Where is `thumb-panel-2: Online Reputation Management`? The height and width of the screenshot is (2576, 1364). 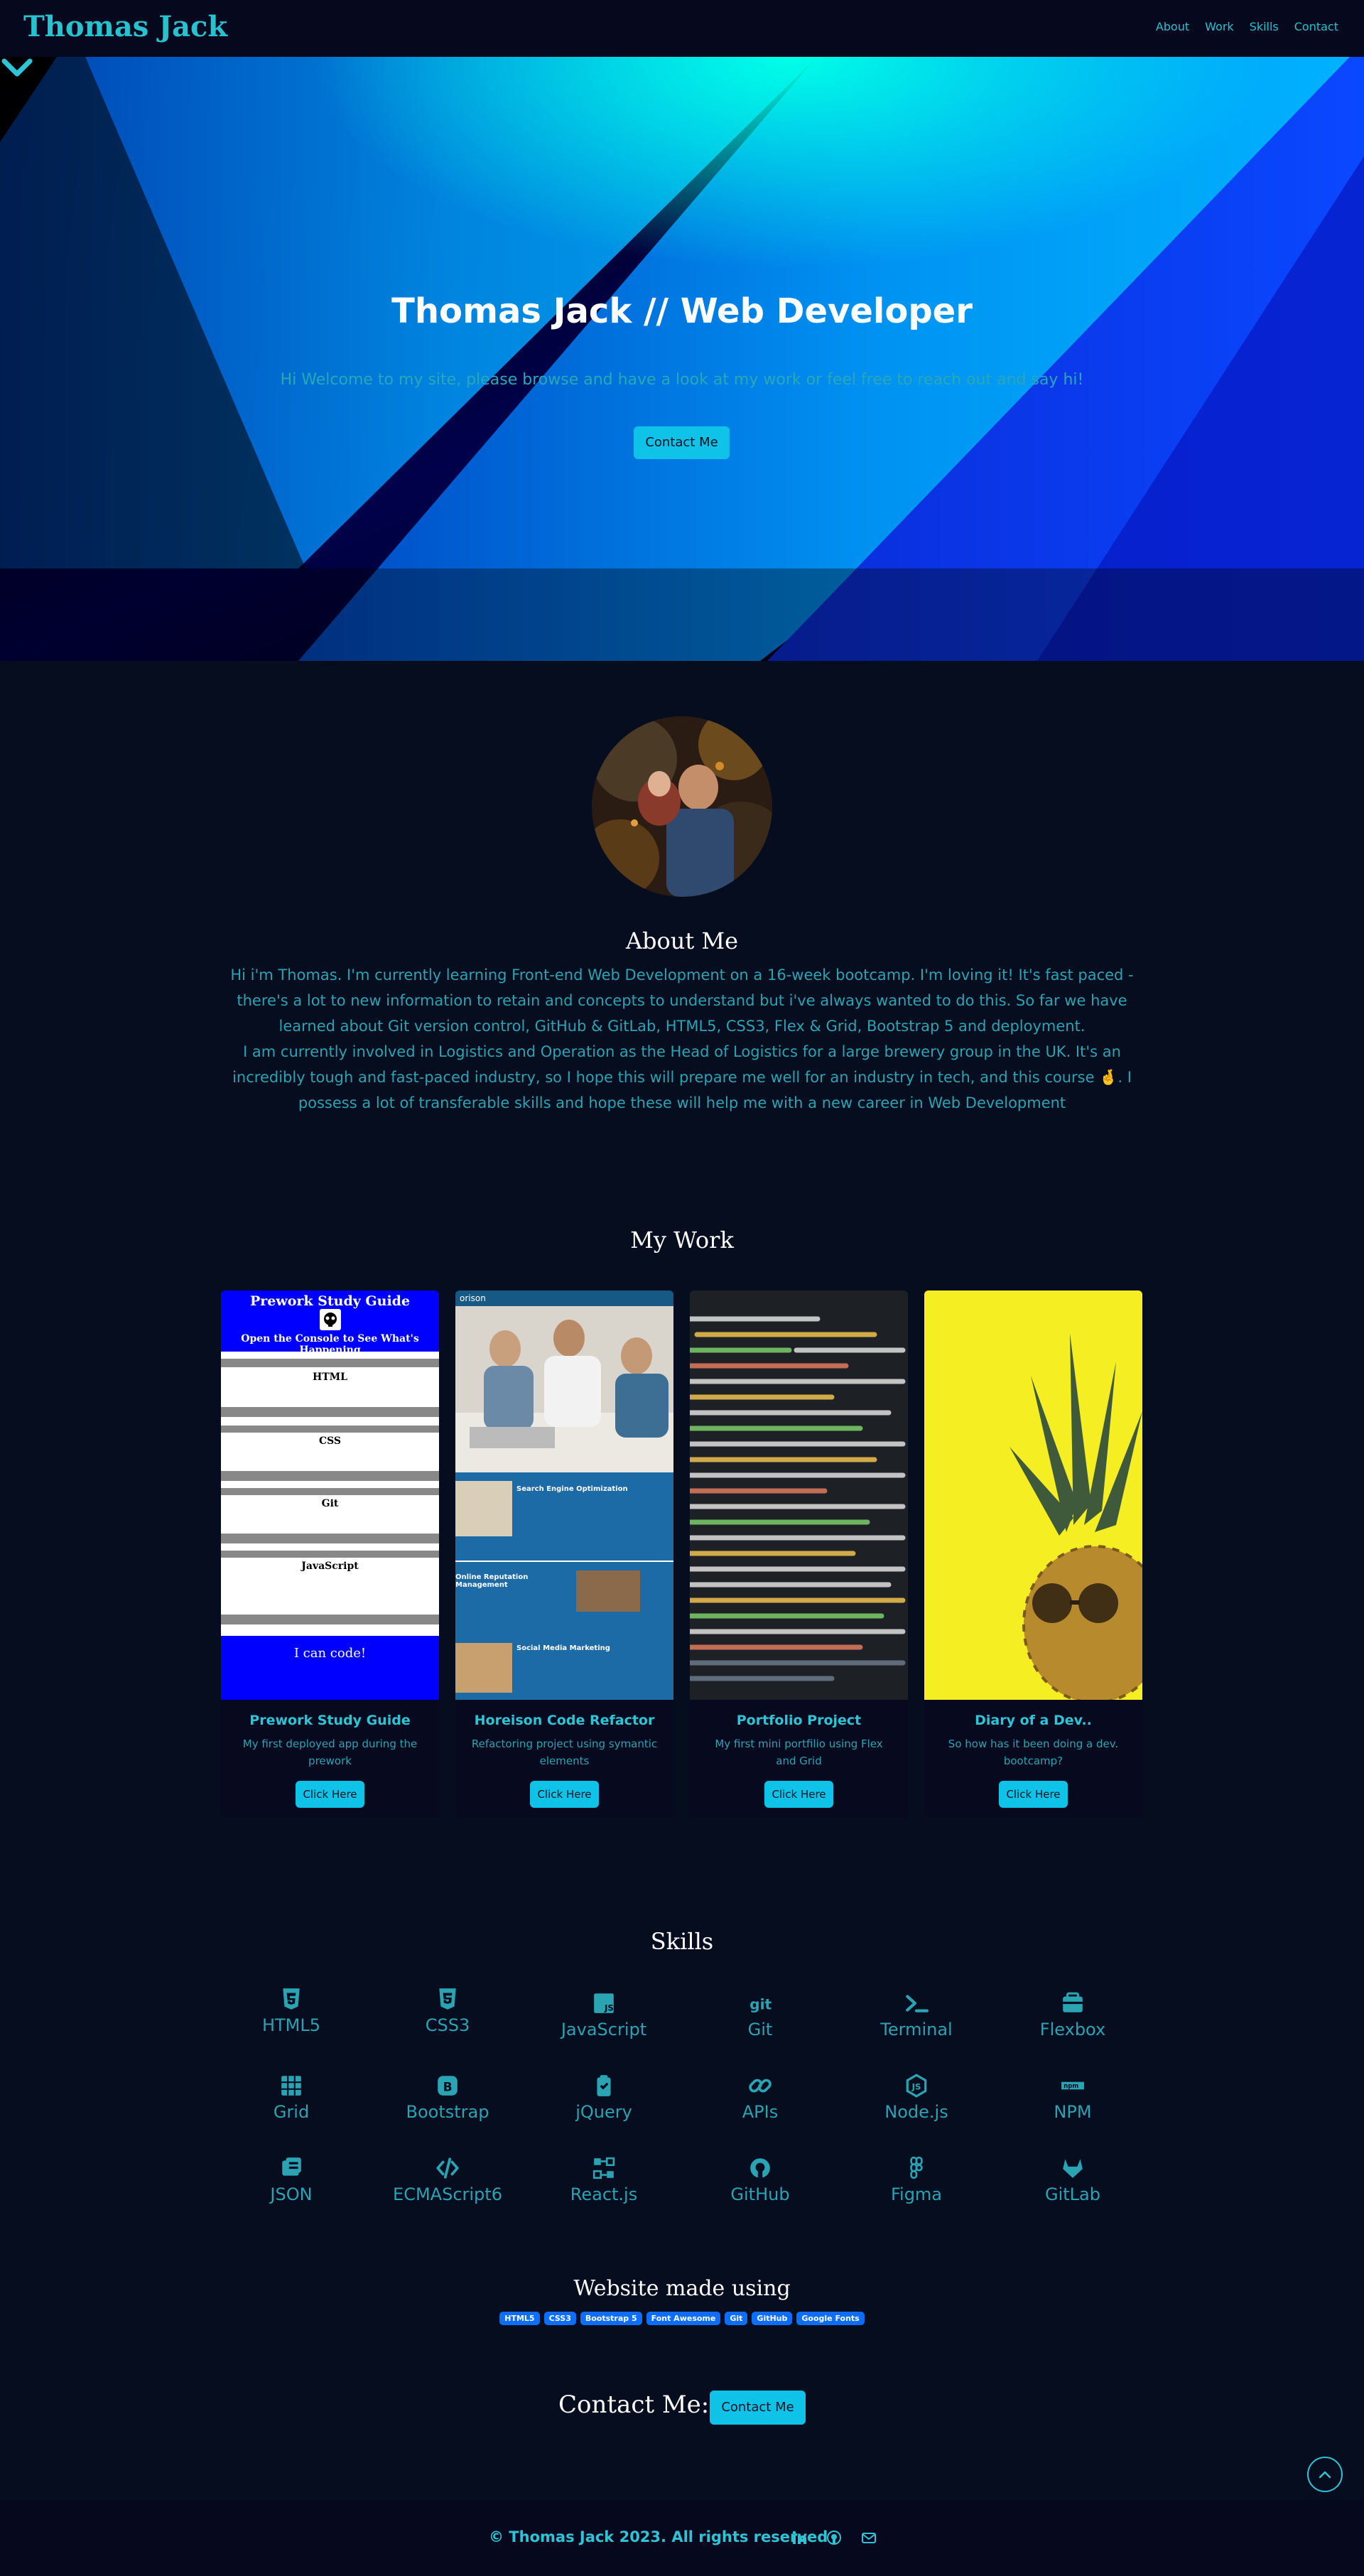 thumb-panel-2: Online Reputation Management is located at coordinates (492, 1581).